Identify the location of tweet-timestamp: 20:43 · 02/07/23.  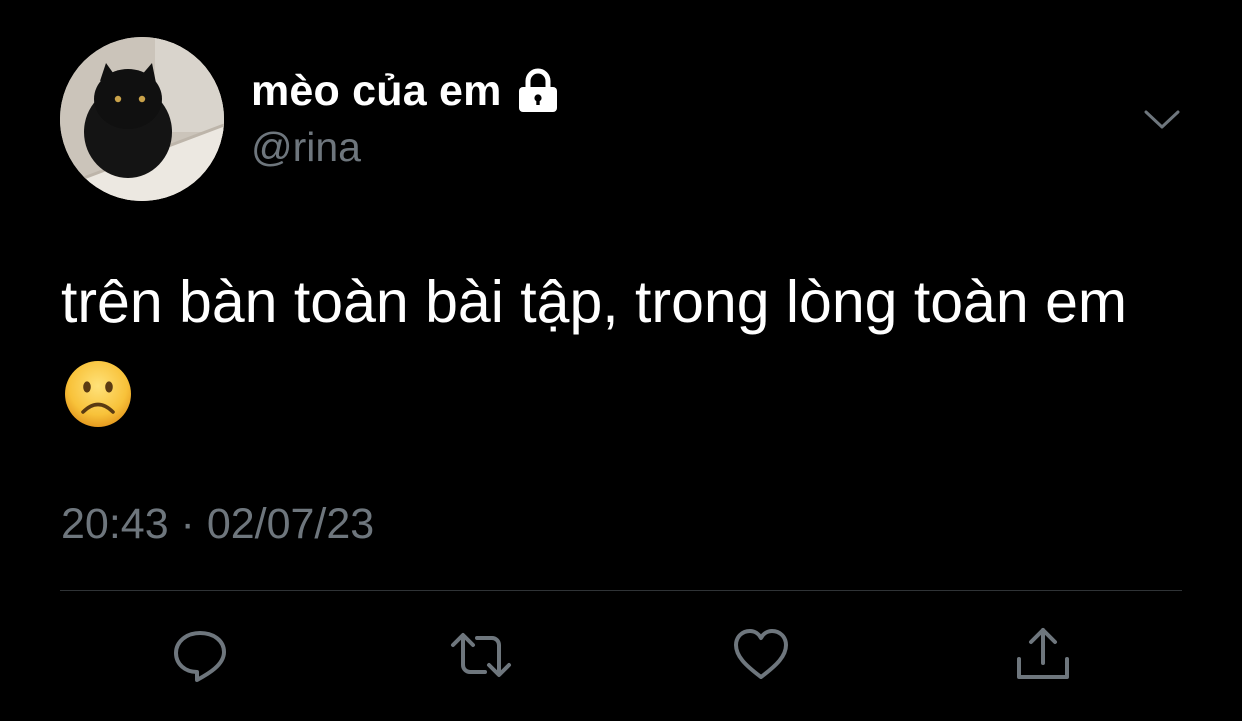
(217, 524).